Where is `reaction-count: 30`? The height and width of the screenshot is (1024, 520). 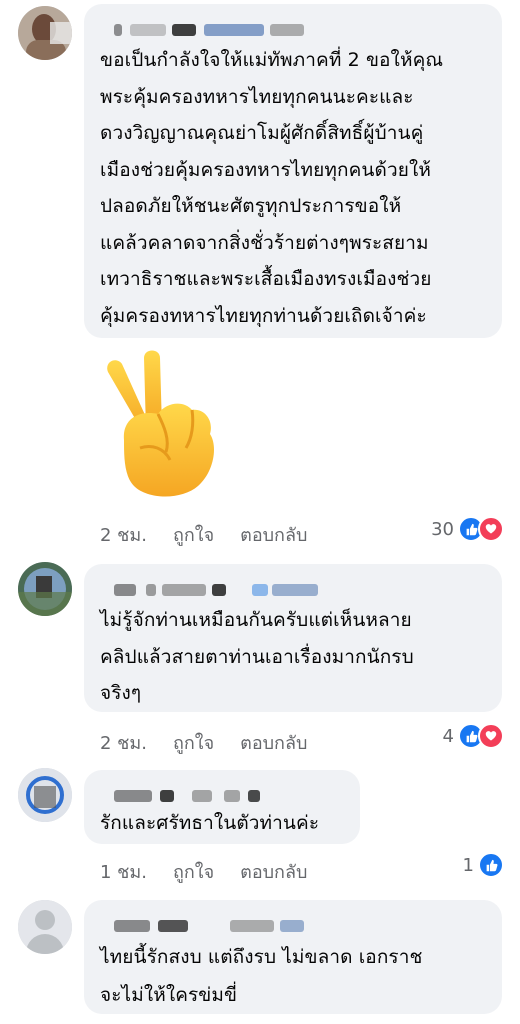
reaction-count: 30 is located at coordinates (442, 529).